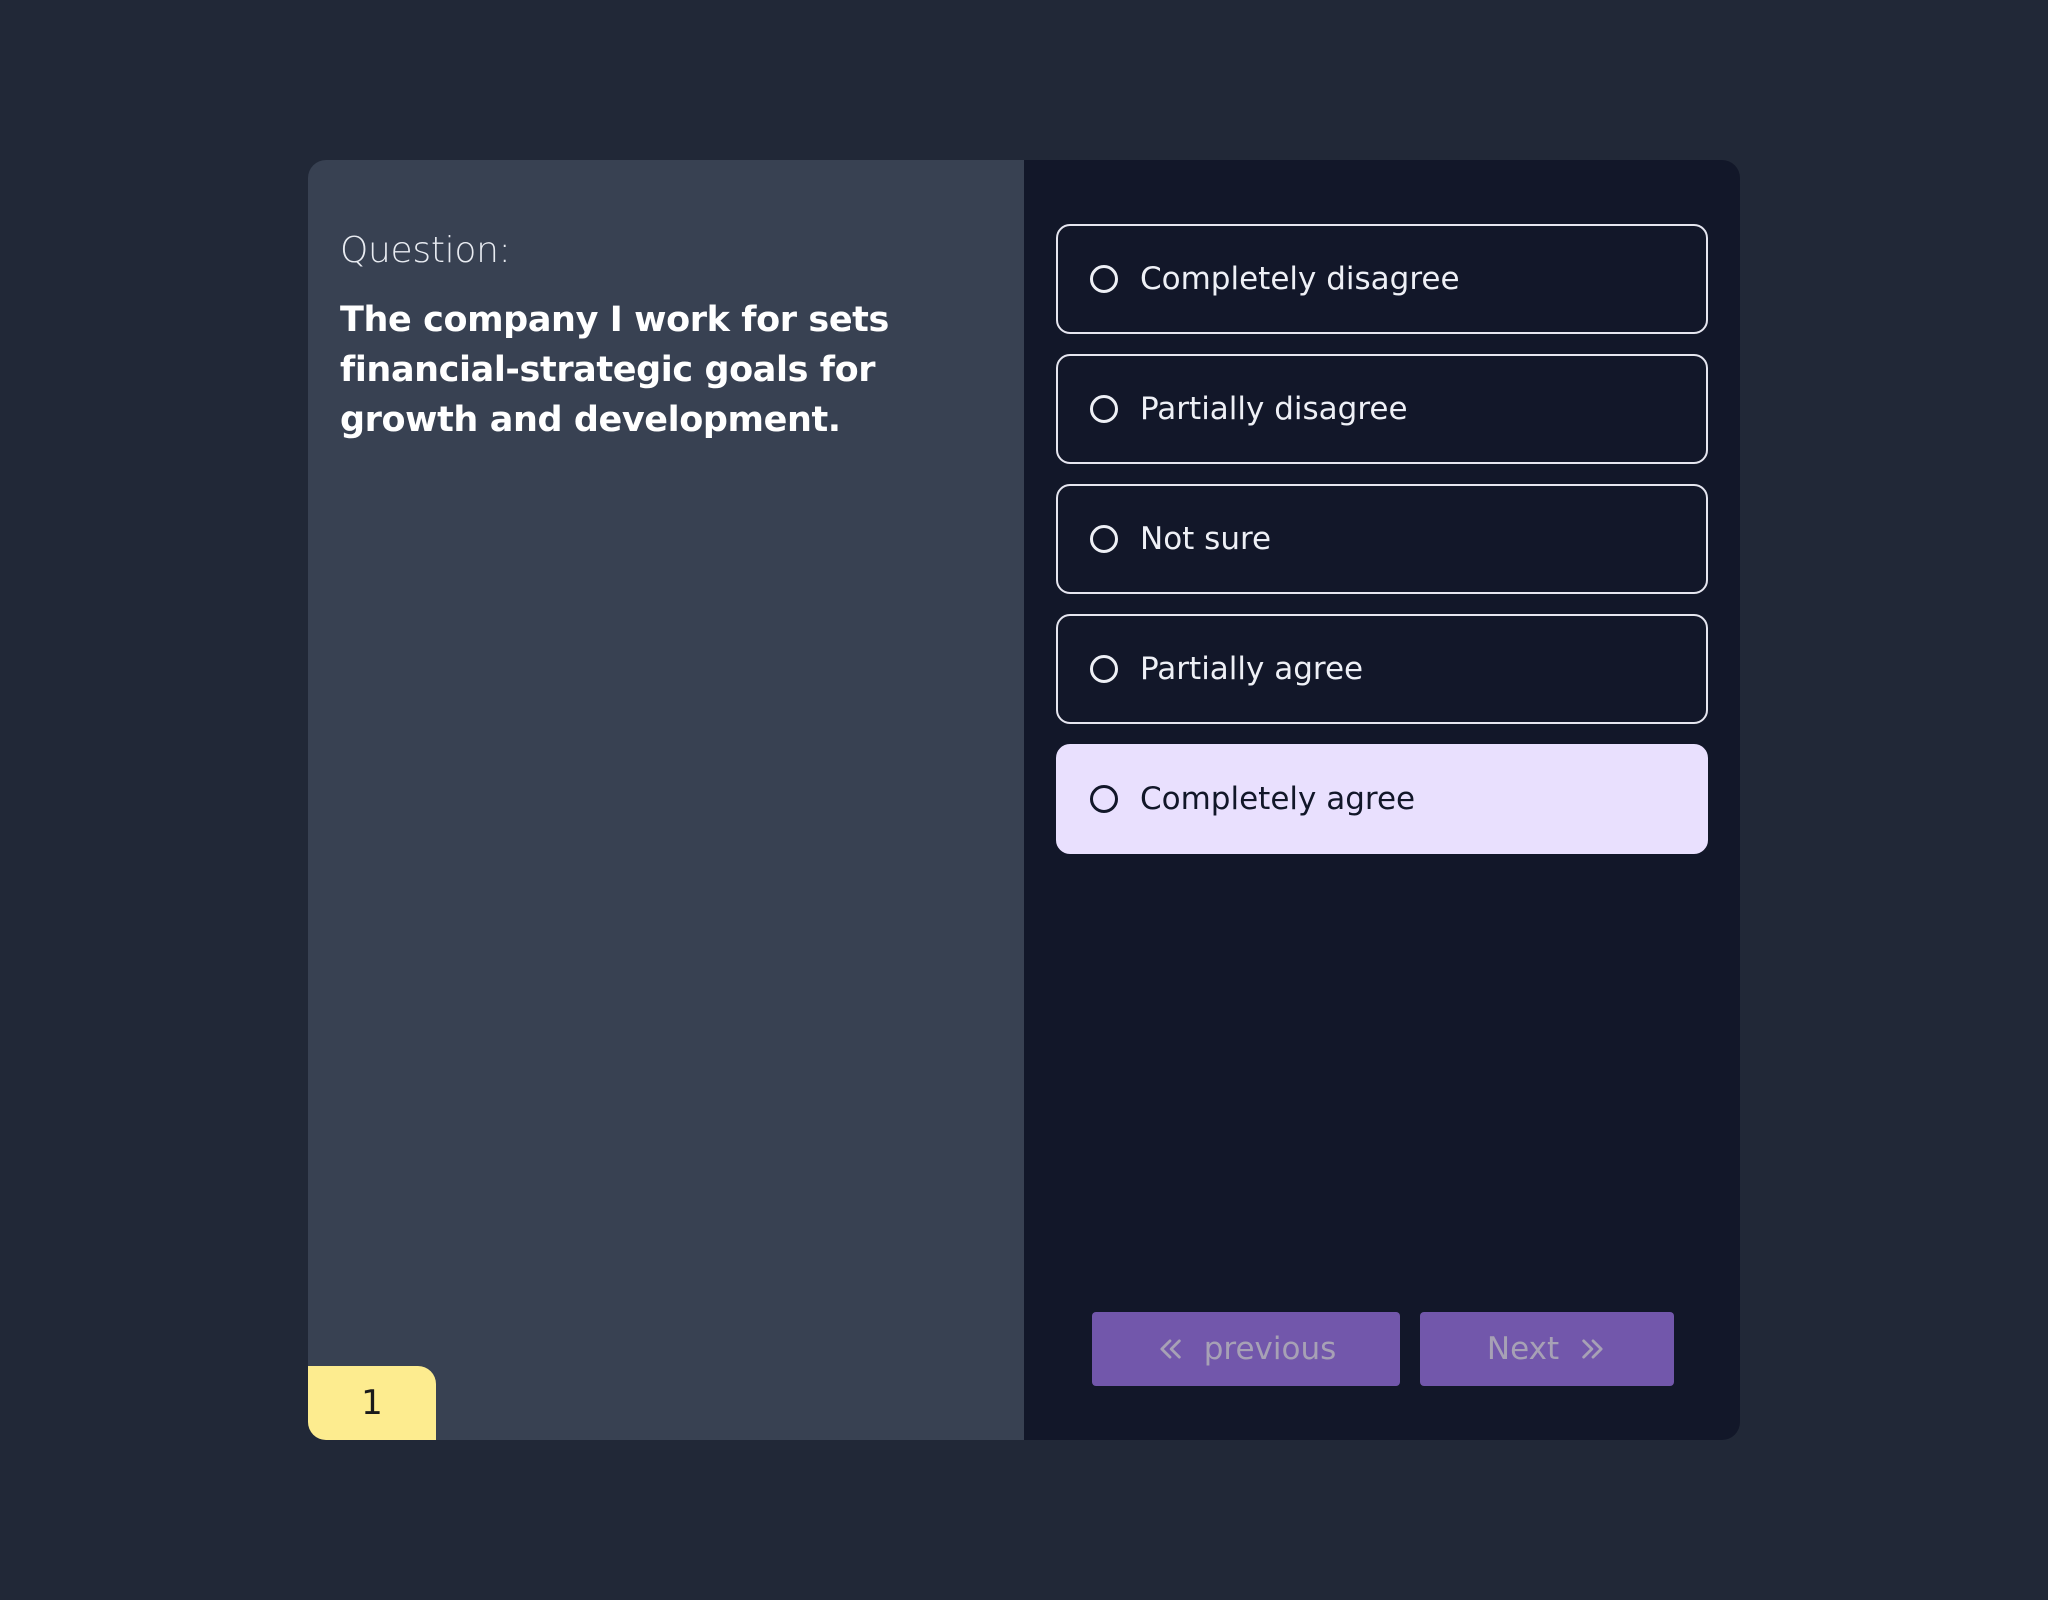  I want to click on double-chevron-right-icon, so click(1592, 1349).